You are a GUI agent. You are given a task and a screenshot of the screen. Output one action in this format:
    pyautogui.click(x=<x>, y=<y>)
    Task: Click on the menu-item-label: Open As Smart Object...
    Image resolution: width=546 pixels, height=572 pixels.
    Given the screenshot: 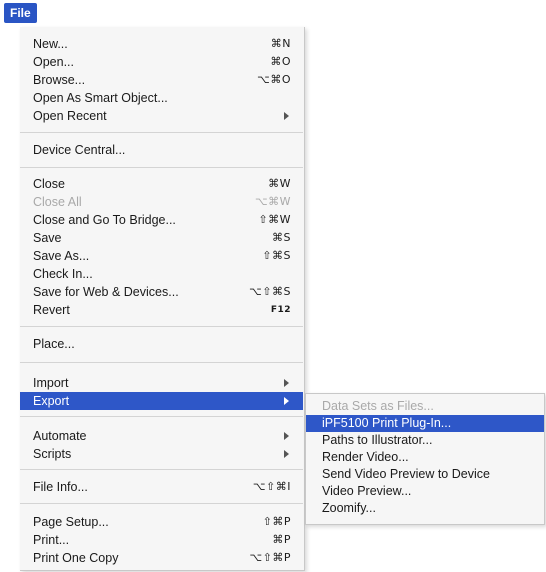 What is the action you would take?
    pyautogui.click(x=100, y=98)
    